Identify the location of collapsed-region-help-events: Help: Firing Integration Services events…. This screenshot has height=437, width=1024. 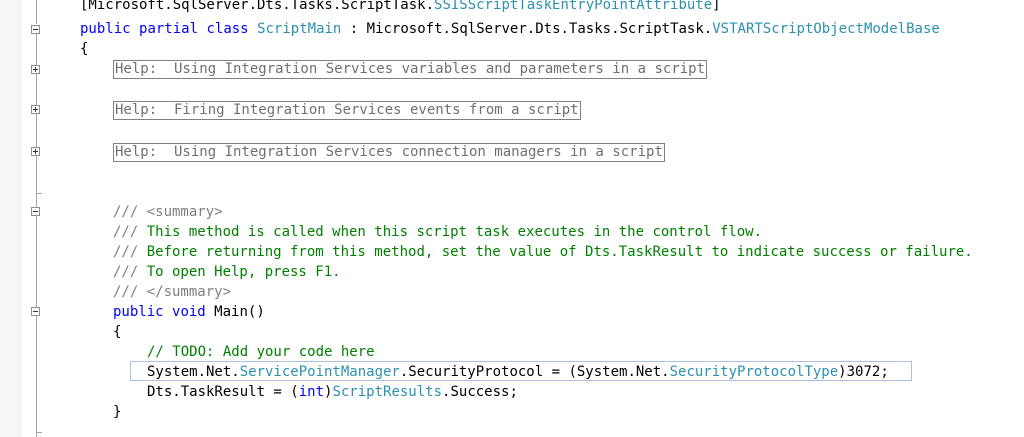
(347, 110).